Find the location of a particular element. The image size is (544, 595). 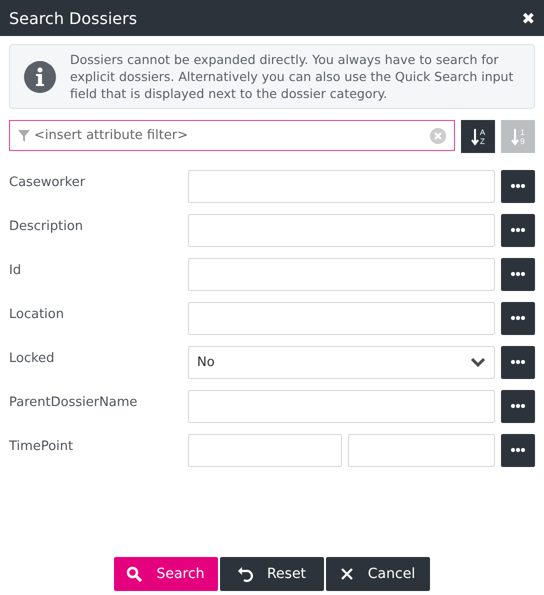

chevron-down-icon is located at coordinates (478, 362).